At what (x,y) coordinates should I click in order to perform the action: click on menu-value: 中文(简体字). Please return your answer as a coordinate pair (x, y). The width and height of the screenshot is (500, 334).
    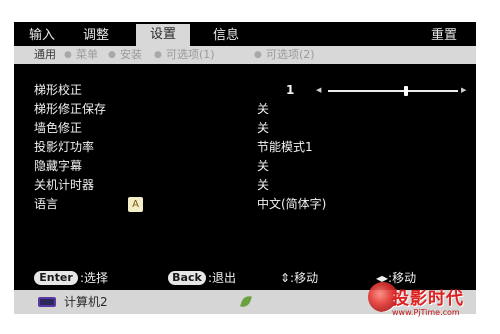
    Looking at the image, I should click on (292, 204).